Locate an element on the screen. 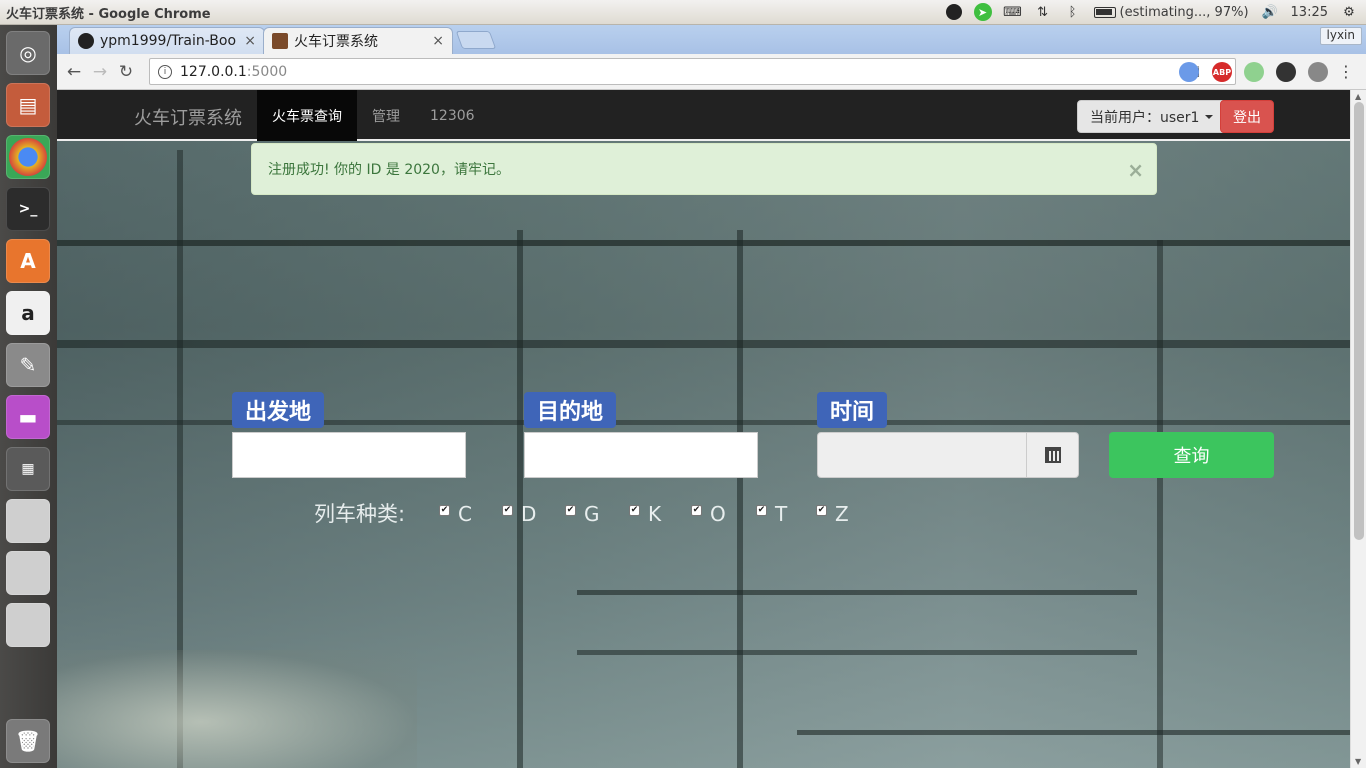 Image resolution: width=1366 pixels, height=768 pixels. profile-button: lyxin is located at coordinates (1340, 36).